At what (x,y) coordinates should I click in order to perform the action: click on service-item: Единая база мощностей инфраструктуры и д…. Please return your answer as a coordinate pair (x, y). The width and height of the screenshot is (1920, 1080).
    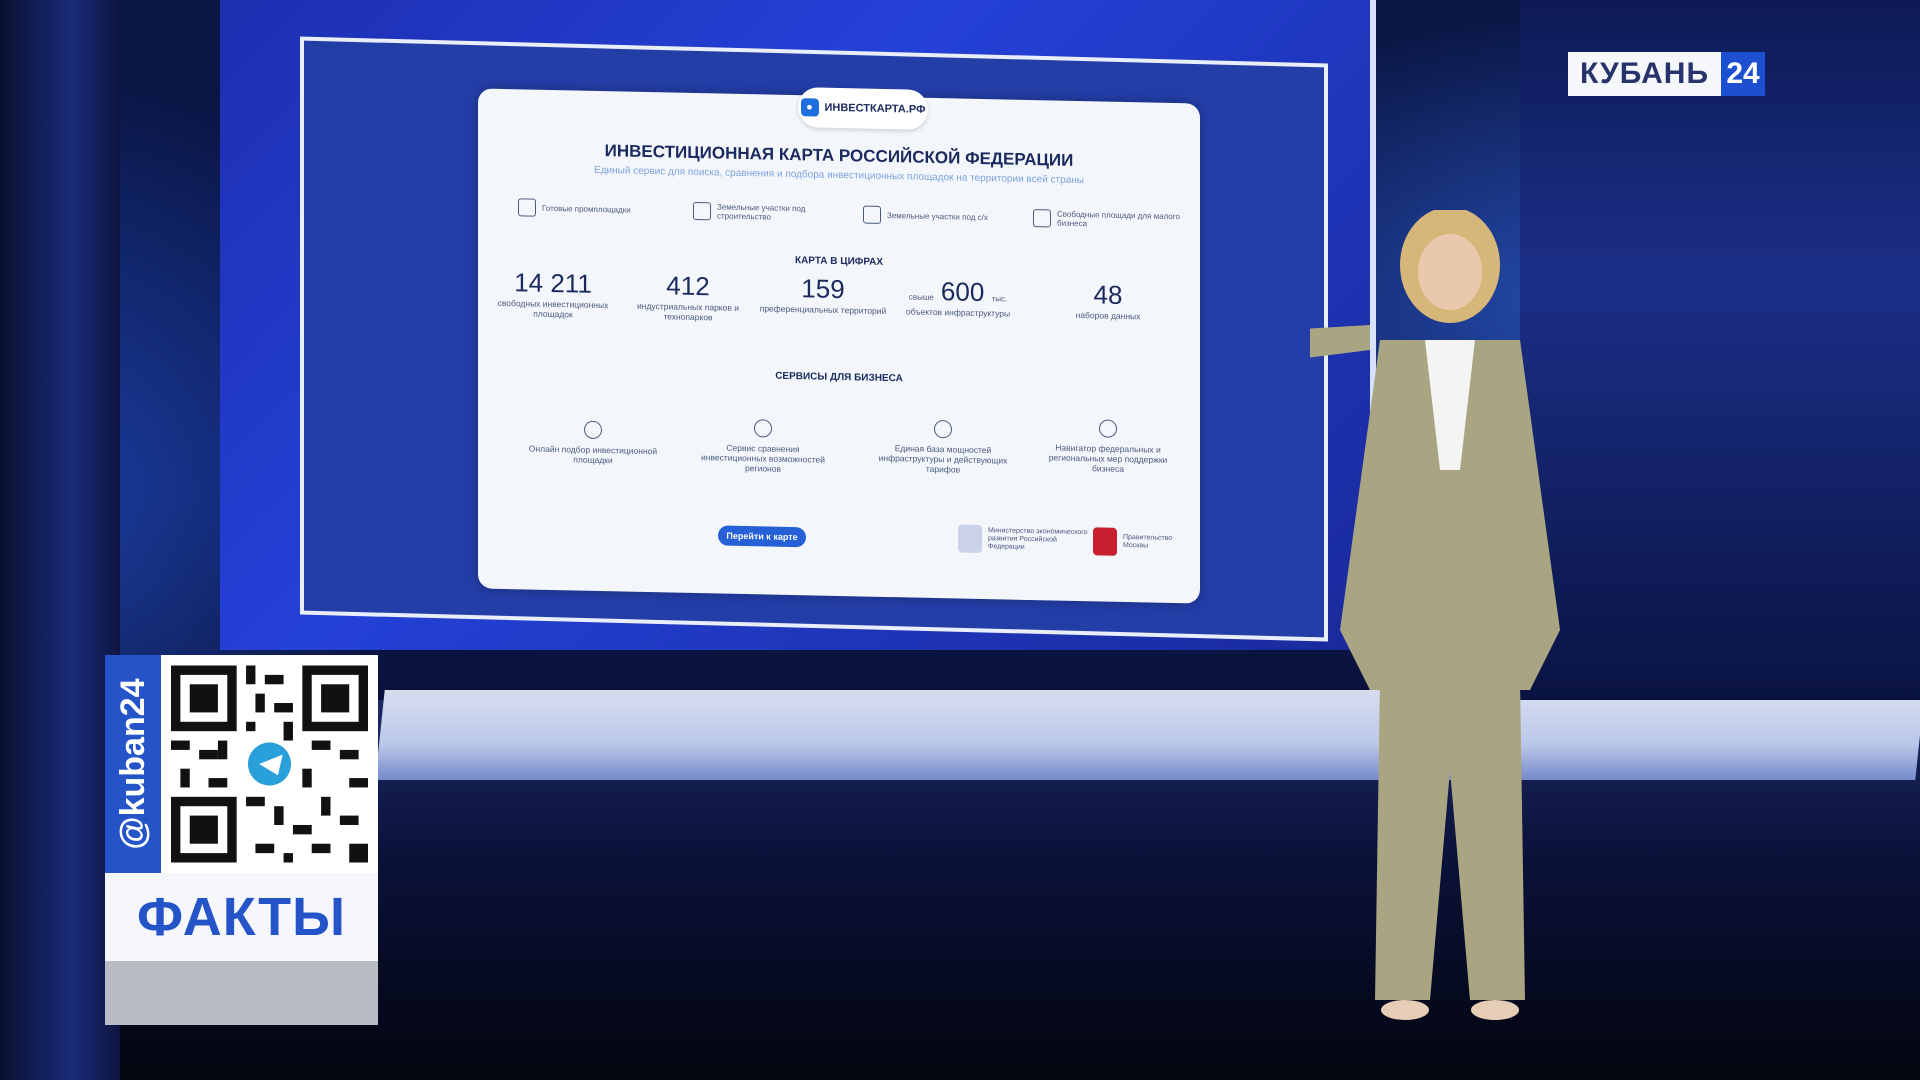
    Looking at the image, I should click on (943, 447).